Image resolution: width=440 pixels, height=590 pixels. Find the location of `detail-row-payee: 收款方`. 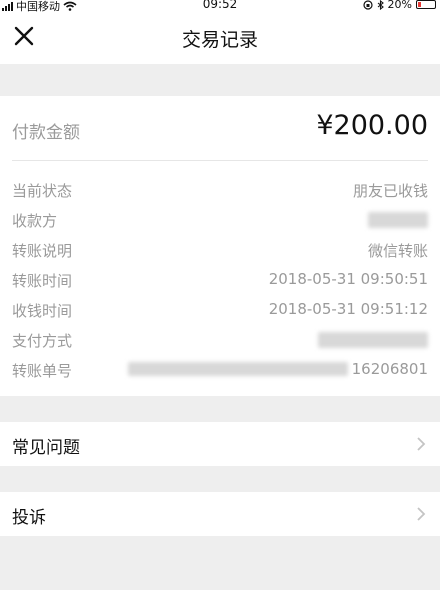

detail-row-payee: 收款方 is located at coordinates (220, 222).